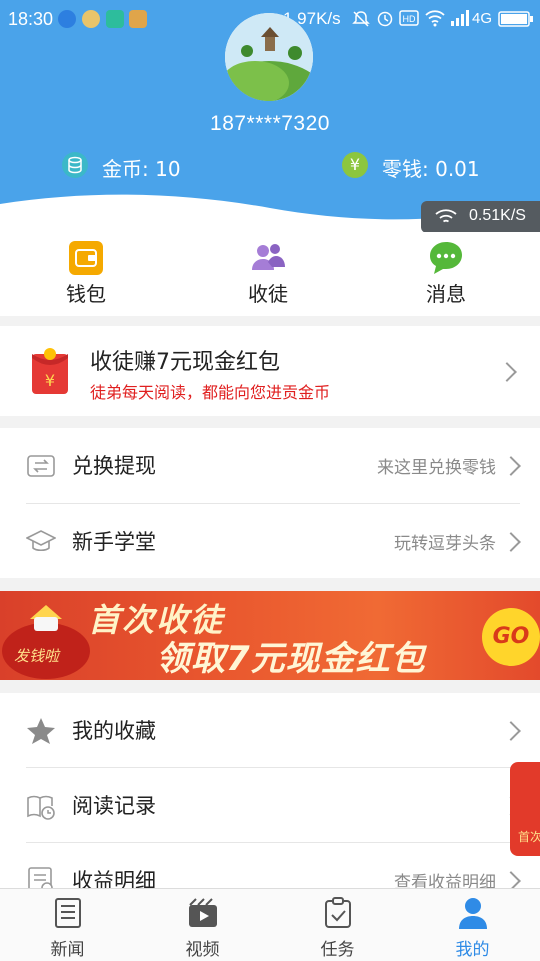 The height and width of the screenshot is (961, 540). What do you see at coordinates (270, 123) in the screenshot?
I see `user-phone: 187****7320` at bounding box center [270, 123].